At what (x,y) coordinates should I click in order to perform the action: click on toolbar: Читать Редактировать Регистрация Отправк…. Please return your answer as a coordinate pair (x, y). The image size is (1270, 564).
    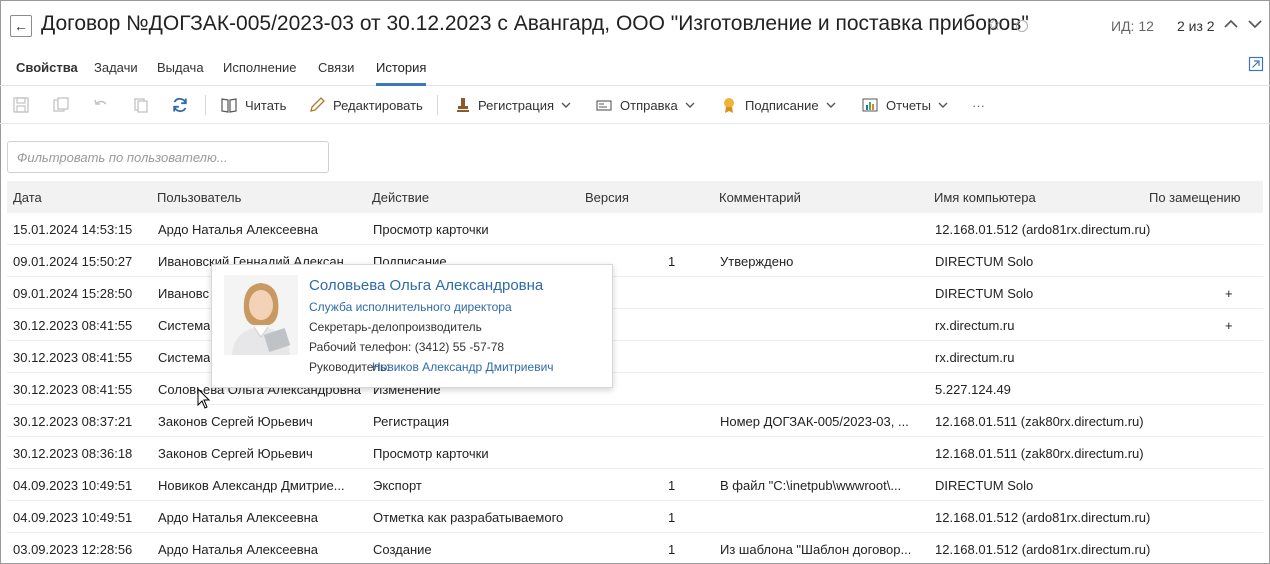
    Looking at the image, I should click on (635, 105).